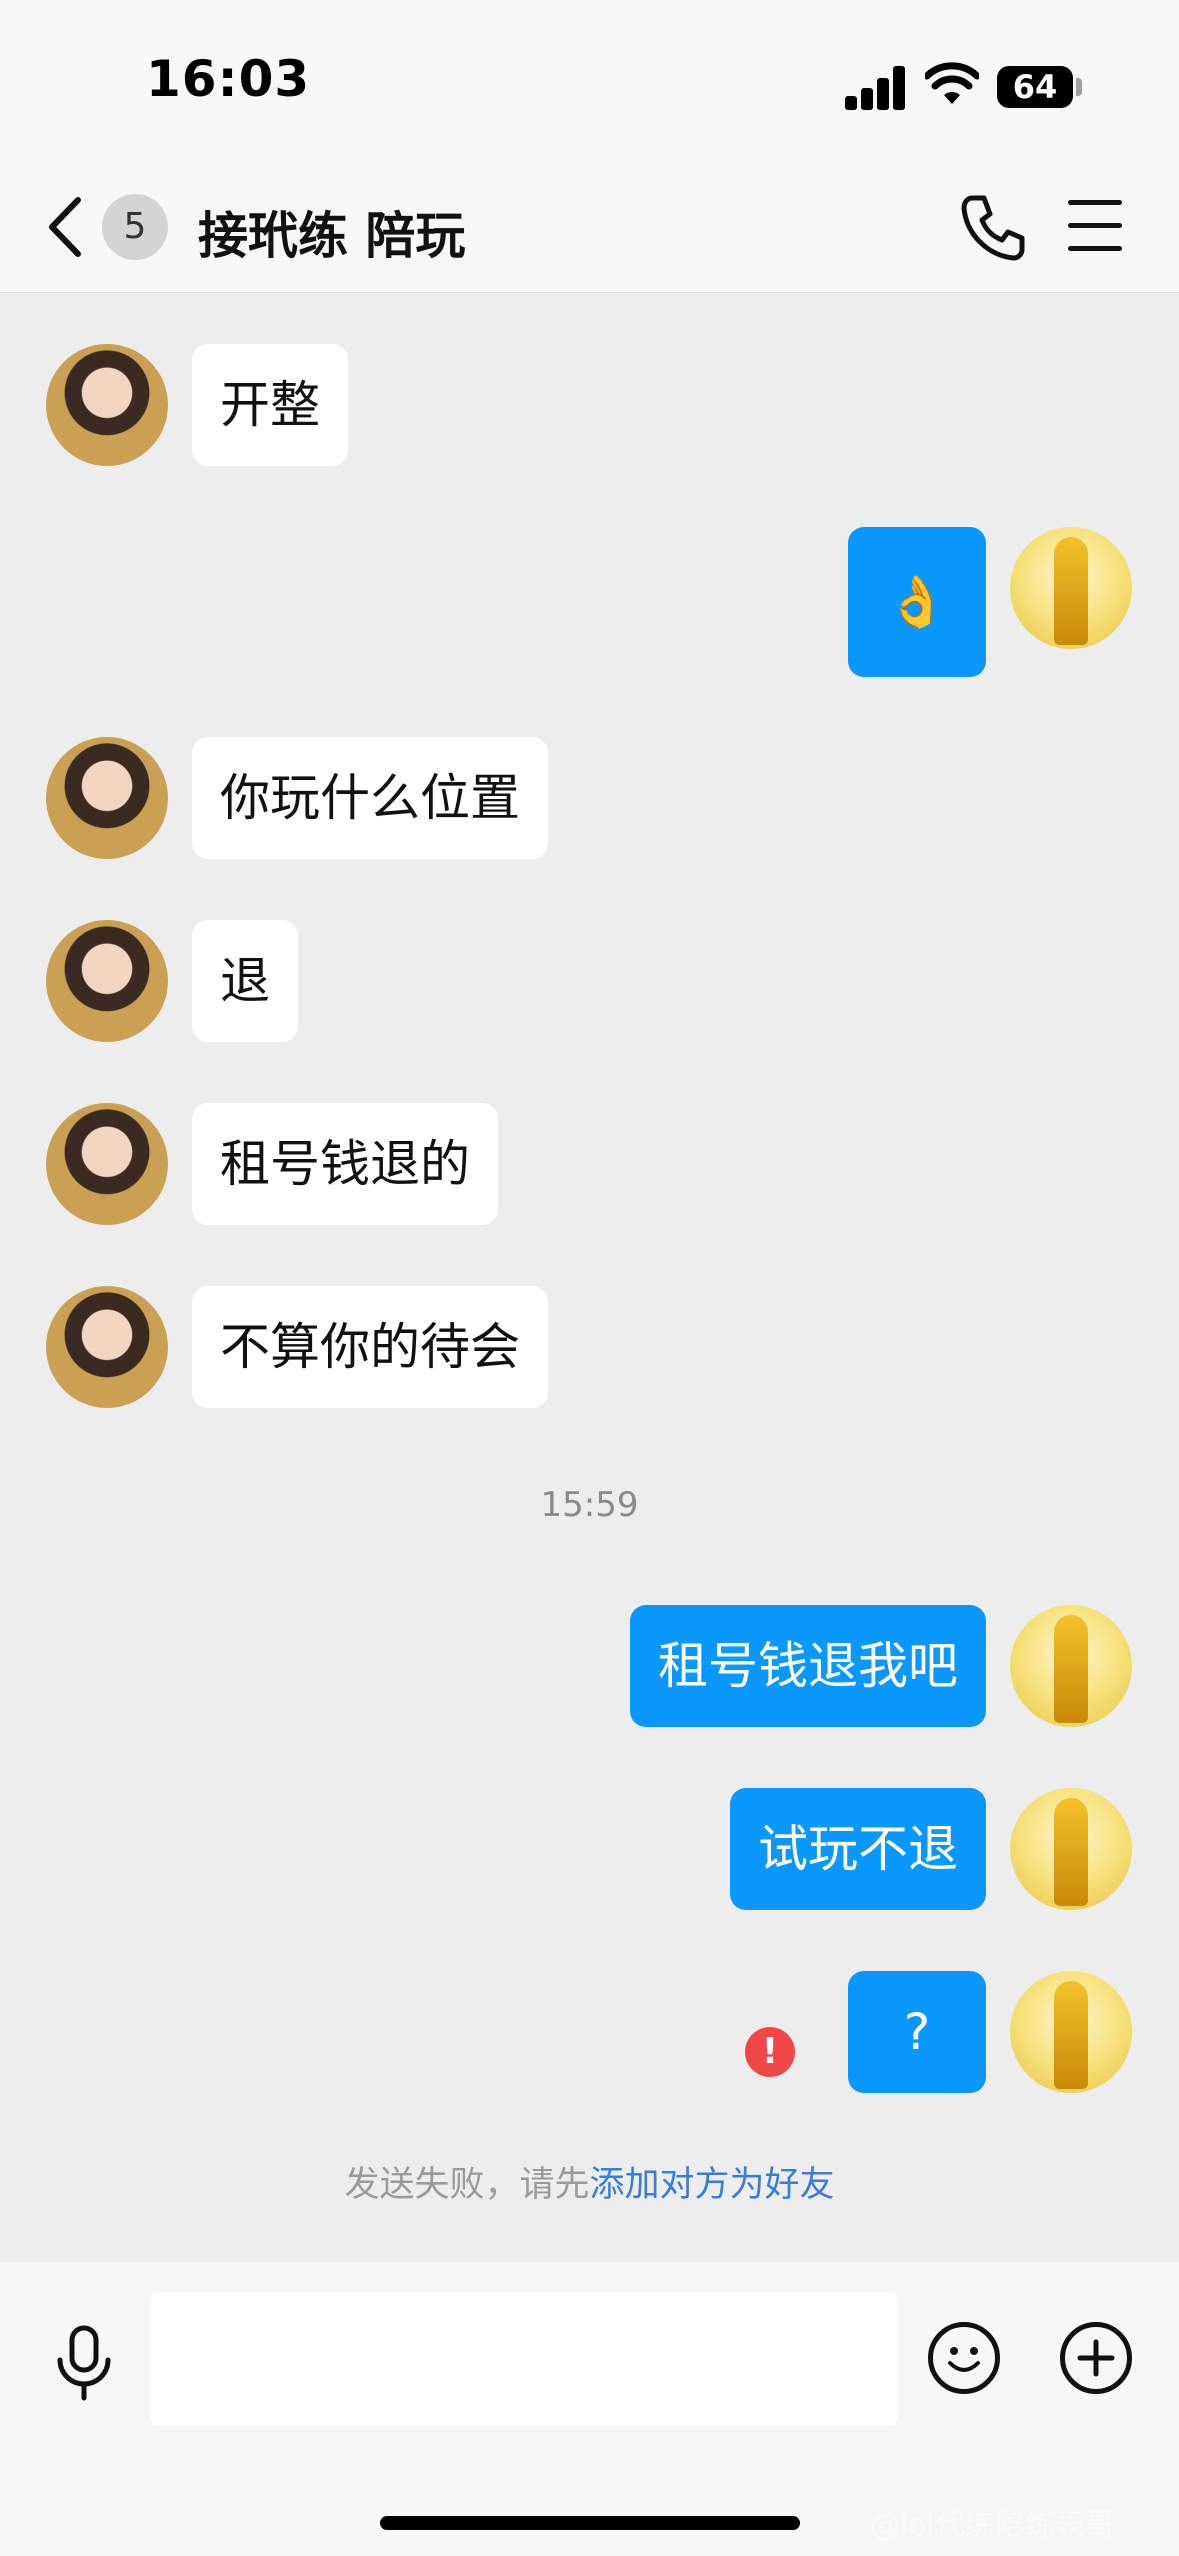 The width and height of the screenshot is (1179, 2556). Describe the element at coordinates (135, 227) in the screenshot. I see `unread-count-badge: 5` at that location.